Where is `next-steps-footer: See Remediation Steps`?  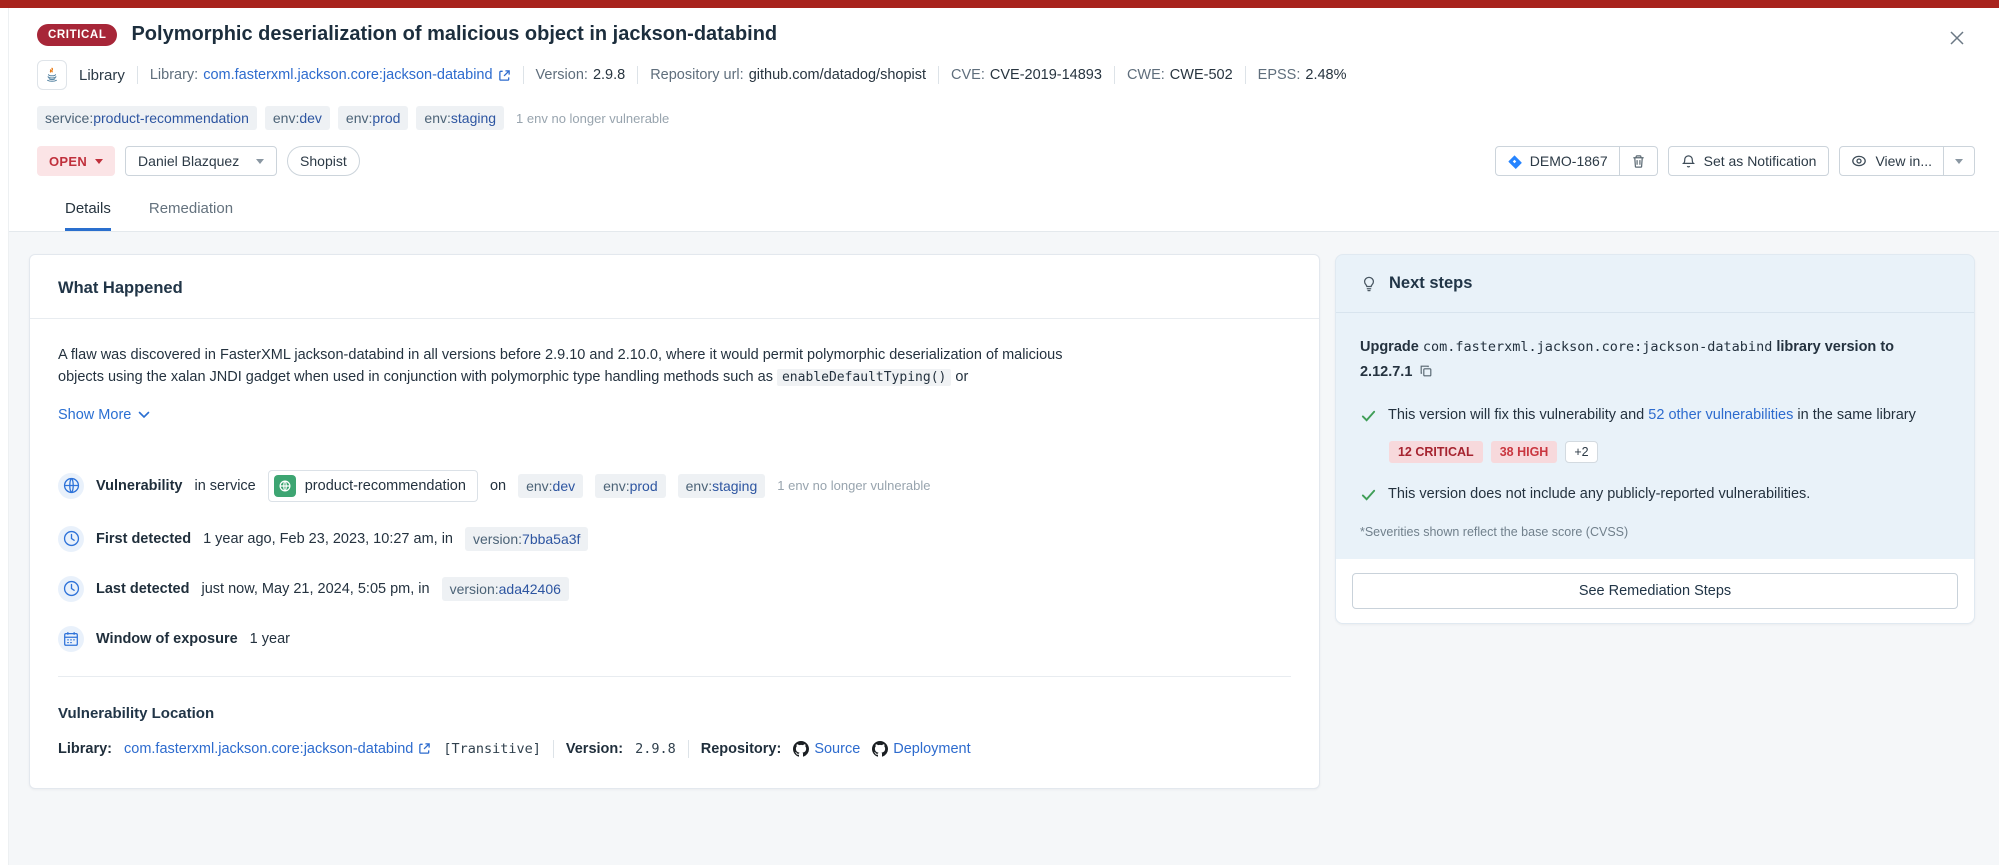
next-steps-footer: See Remediation Steps is located at coordinates (1654, 591).